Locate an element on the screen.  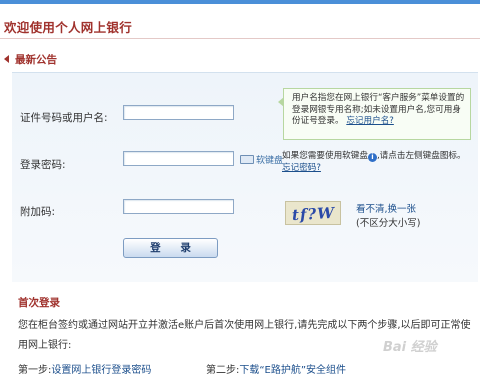
captcha-refresh-link: 看不清,换一张 is located at coordinates (386, 208).